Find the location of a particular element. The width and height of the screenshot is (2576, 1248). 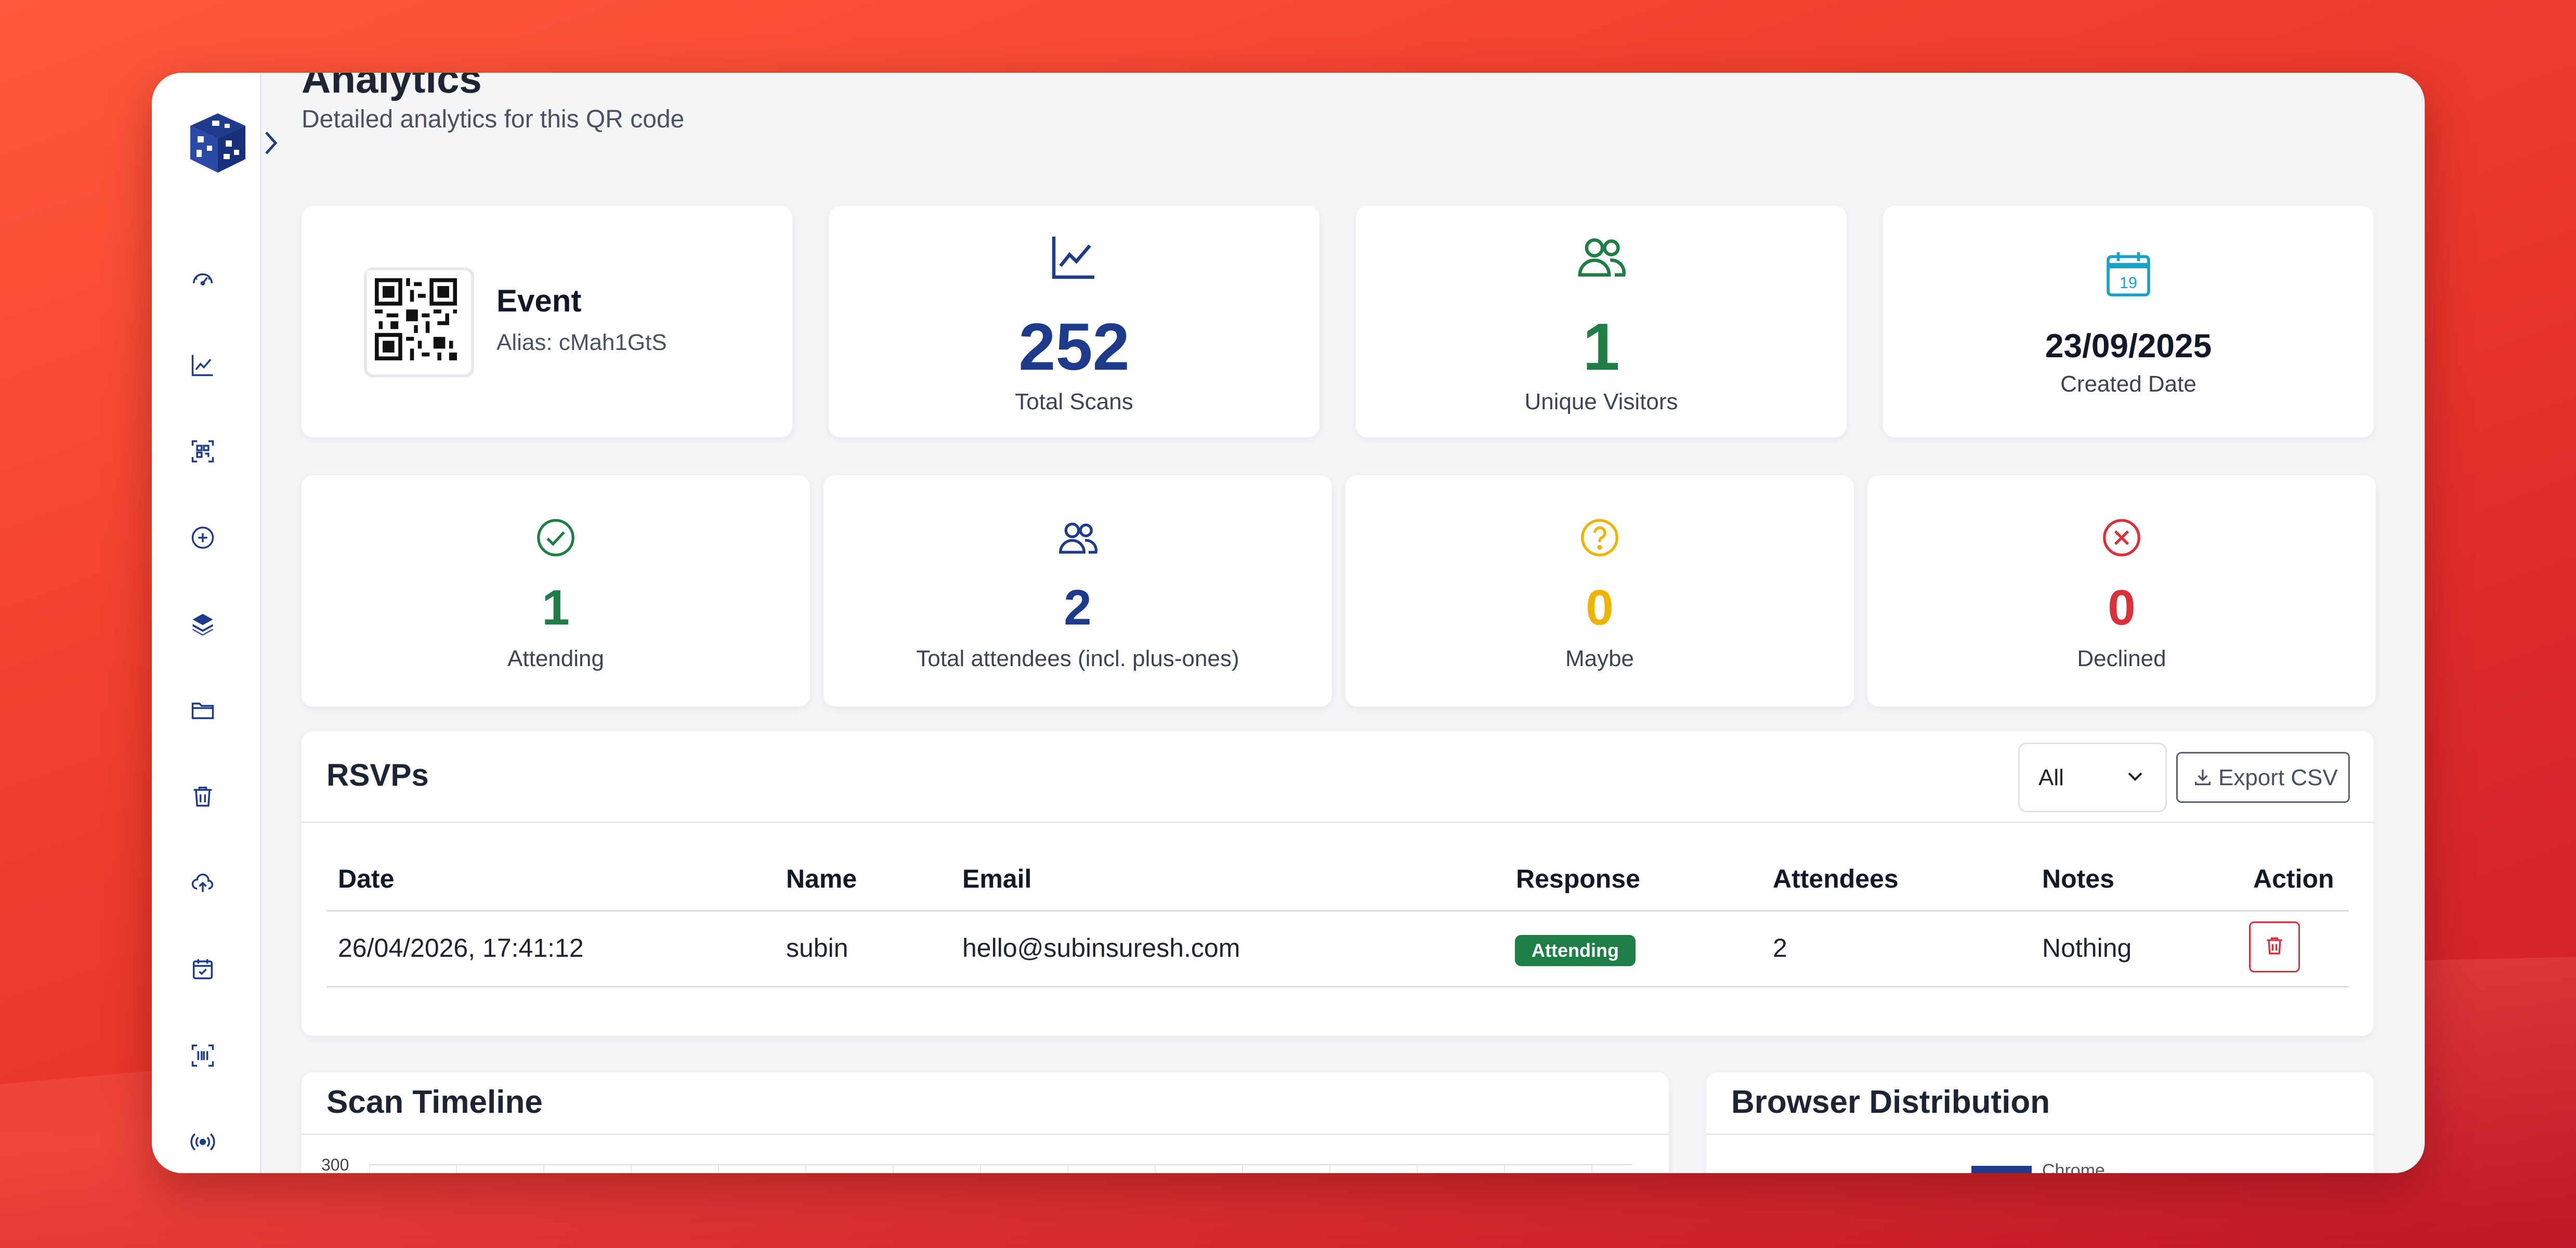

qr-code-image-icon is located at coordinates (416, 319).